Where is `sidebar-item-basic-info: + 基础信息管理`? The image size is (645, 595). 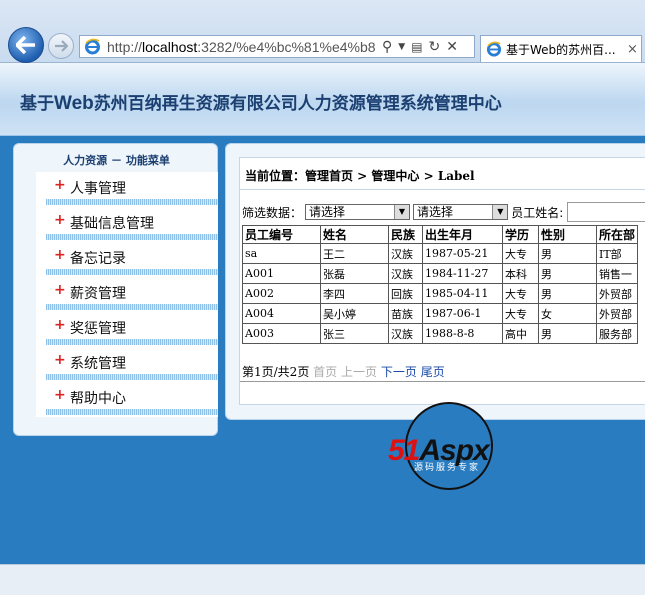
sidebar-item-basic-info: + 基础信息管理 is located at coordinates (127, 224).